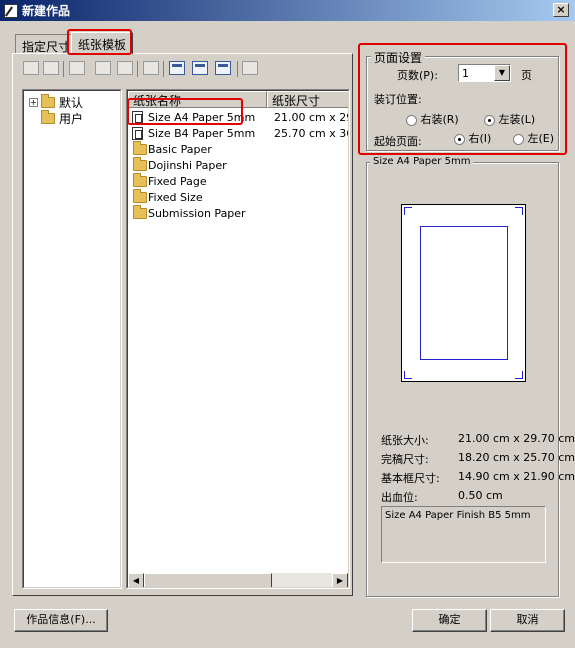 The height and width of the screenshot is (648, 575). I want to click on tab-specify-size-label: 指定尺寸, so click(46, 47).